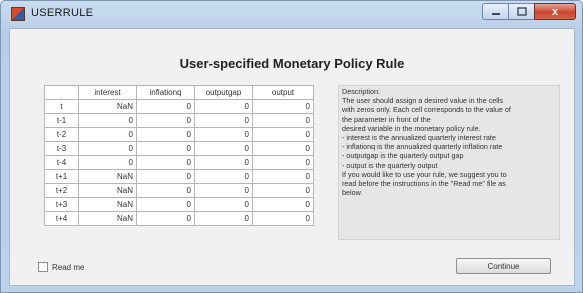 The width and height of the screenshot is (583, 293). I want to click on table-row: t+3 NaN 0 0 0, so click(179, 204).